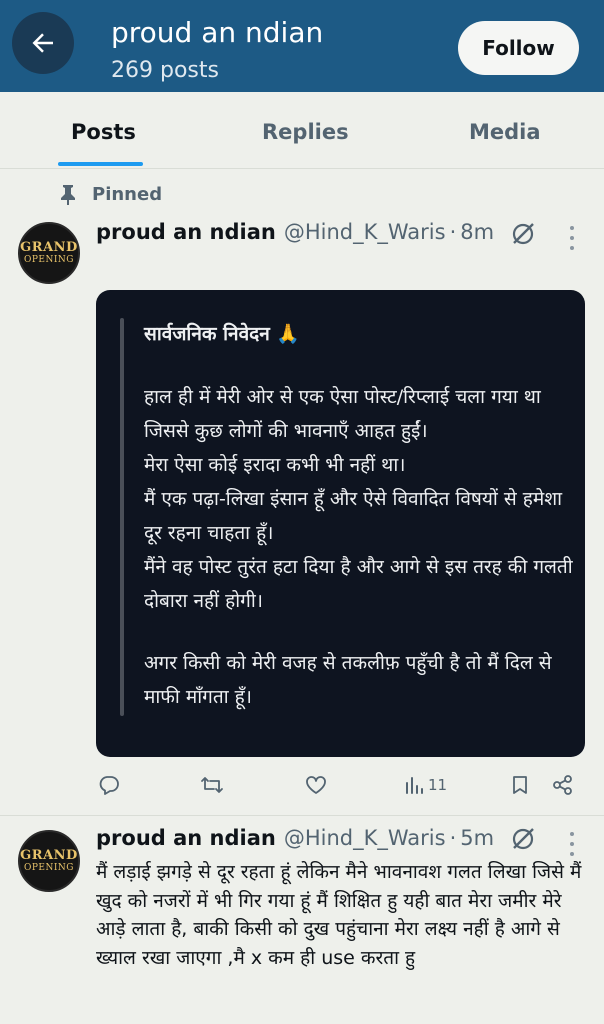 This screenshot has height=1024, width=604. I want to click on views-count: 11, so click(438, 785).